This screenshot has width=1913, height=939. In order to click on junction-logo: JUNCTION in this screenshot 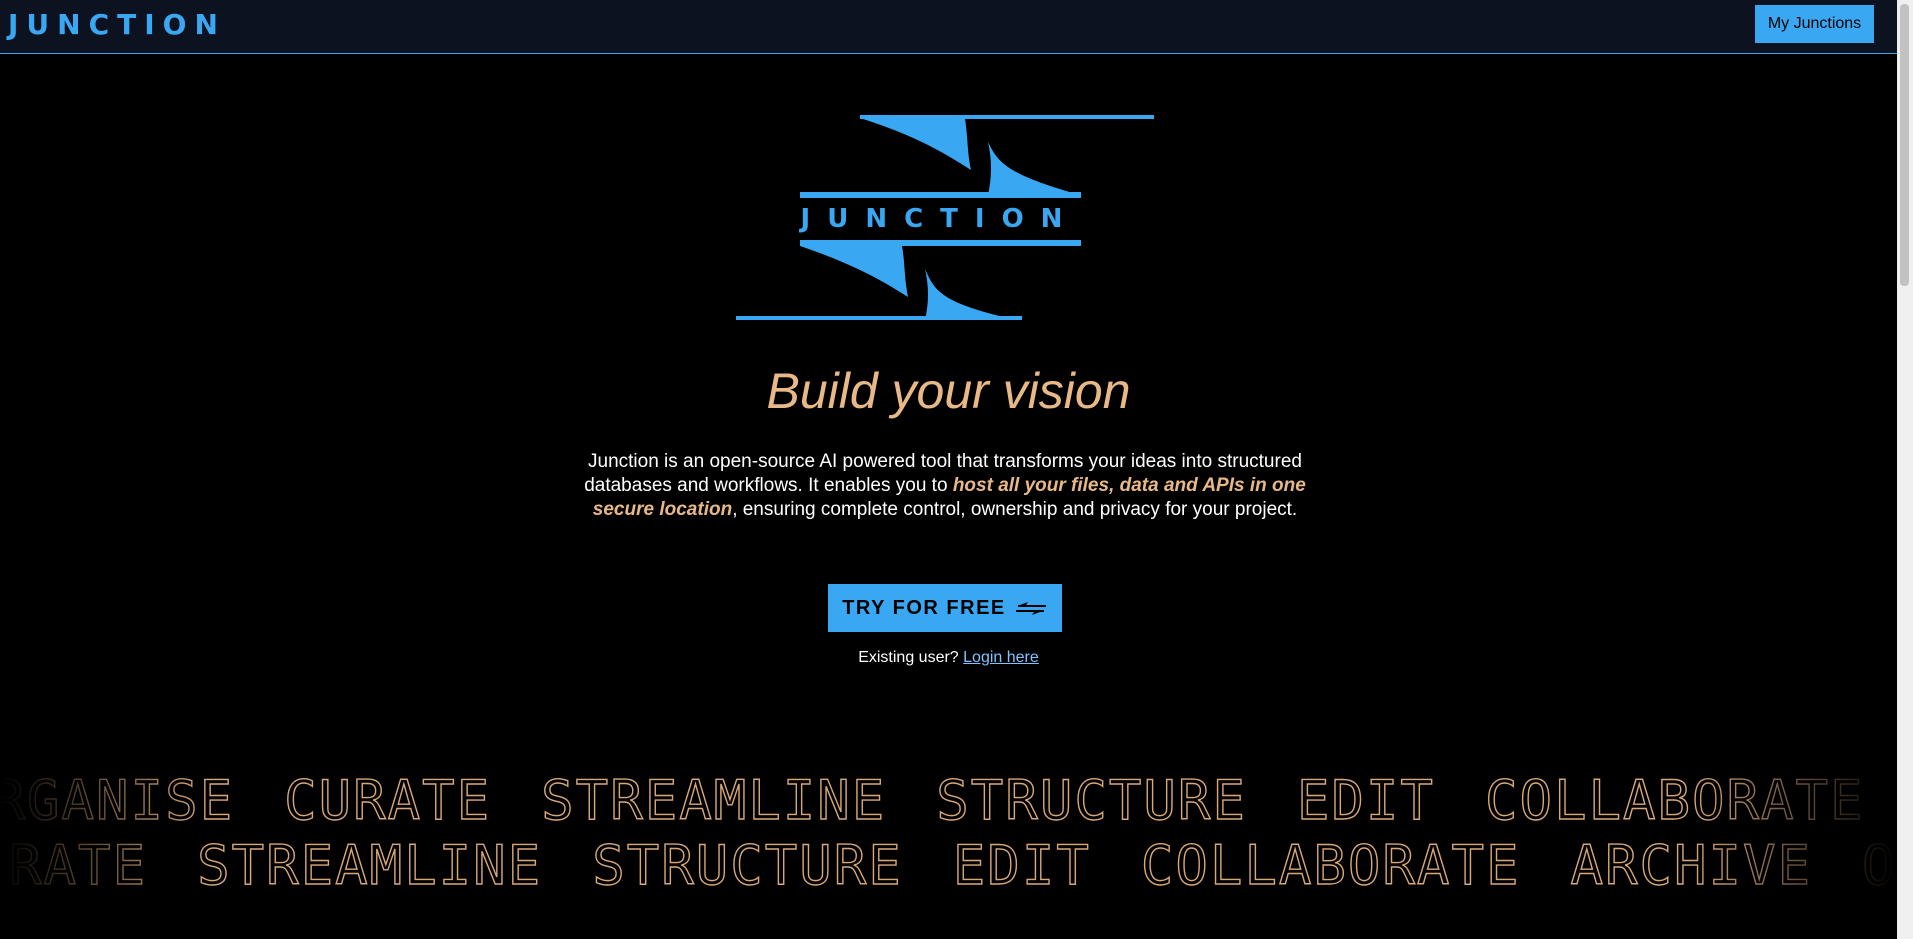, I will do `click(945, 217)`.